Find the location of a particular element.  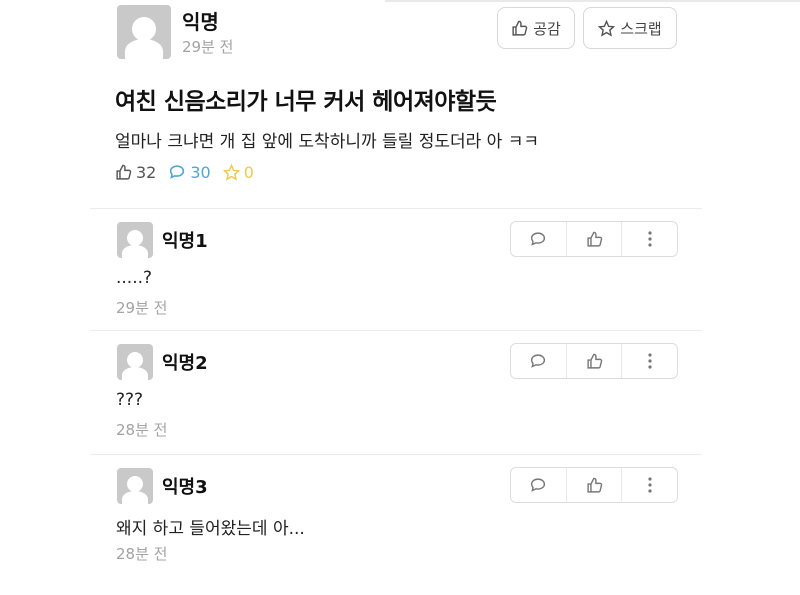

post-title: 여친 신음소리가 너무 커서 헤어져야할듯 is located at coordinates (306, 102).